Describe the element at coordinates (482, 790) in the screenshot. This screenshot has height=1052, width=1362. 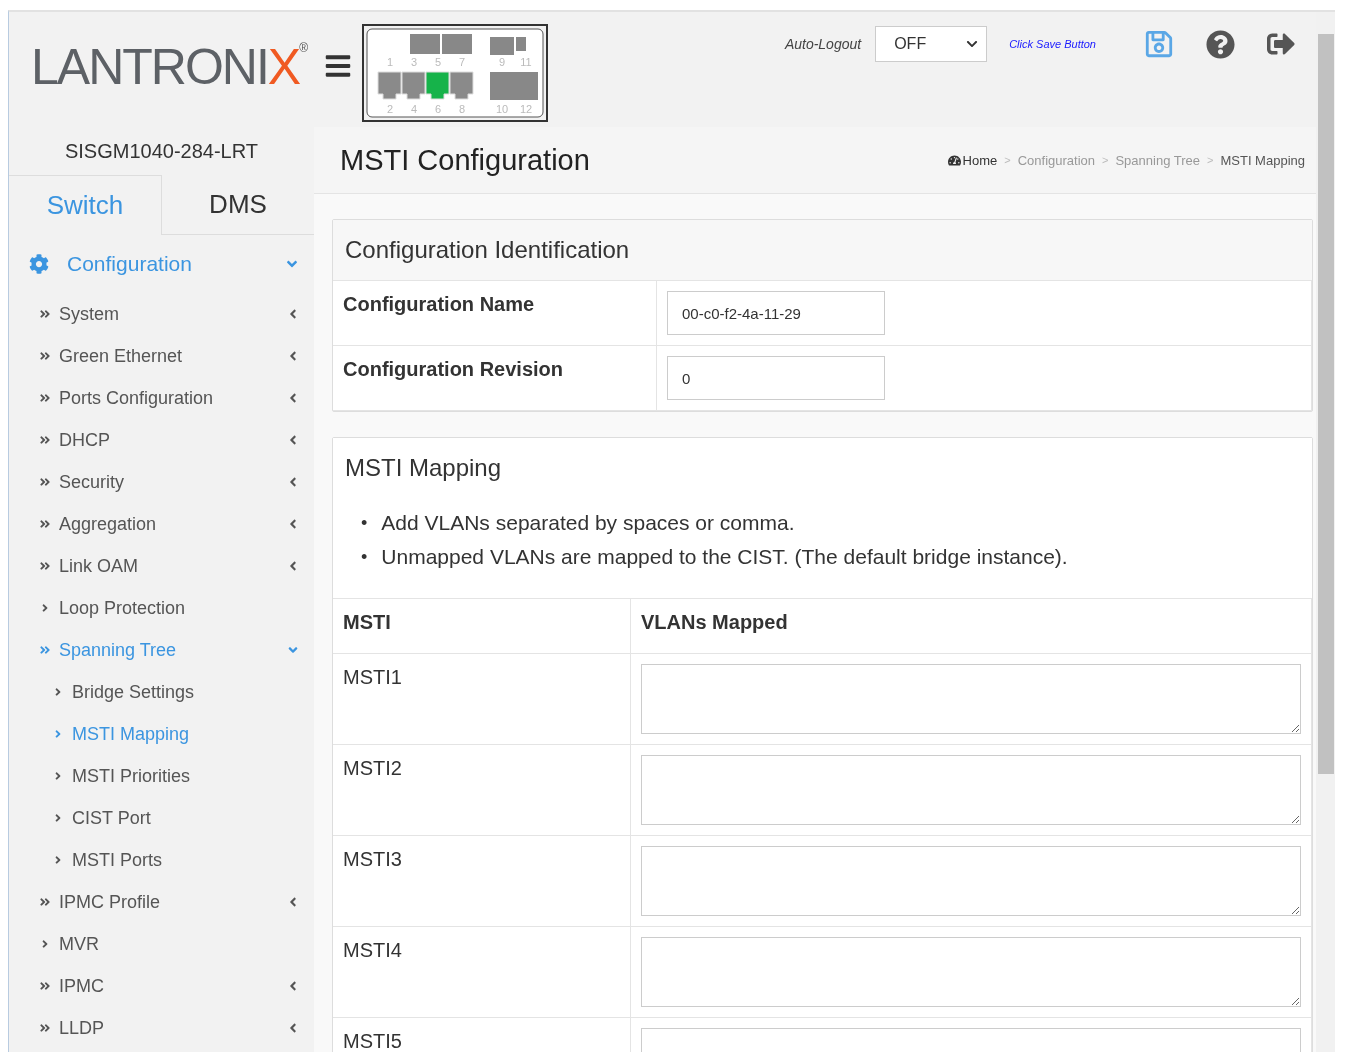
I see `table-cell: MSTI2` at that location.